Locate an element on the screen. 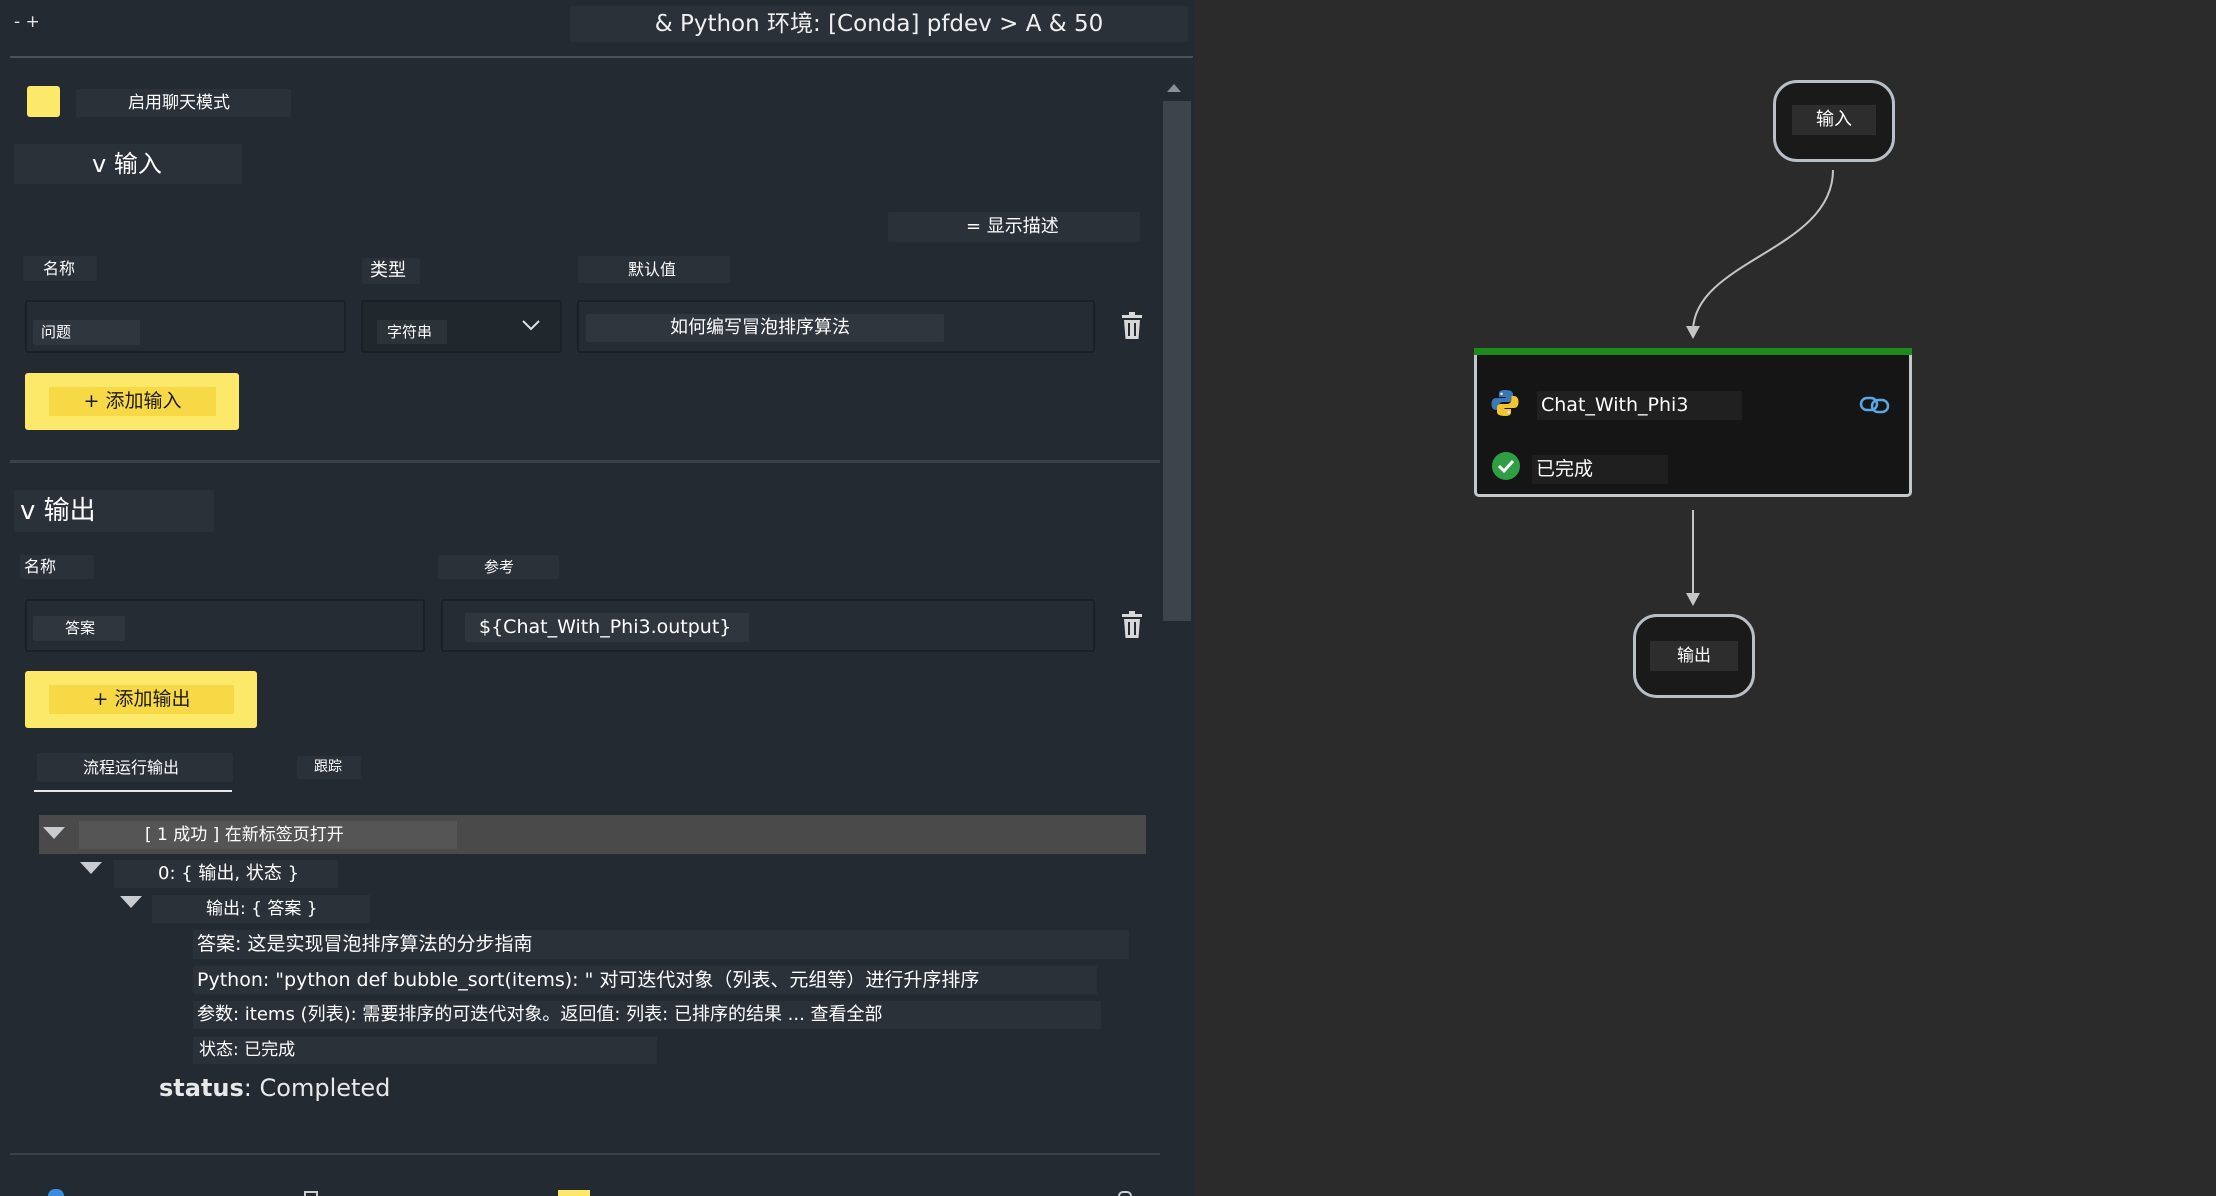 The image size is (2216, 1196). output-reference-value: ${Chat_With_Phi3.output} is located at coordinates (607, 627).